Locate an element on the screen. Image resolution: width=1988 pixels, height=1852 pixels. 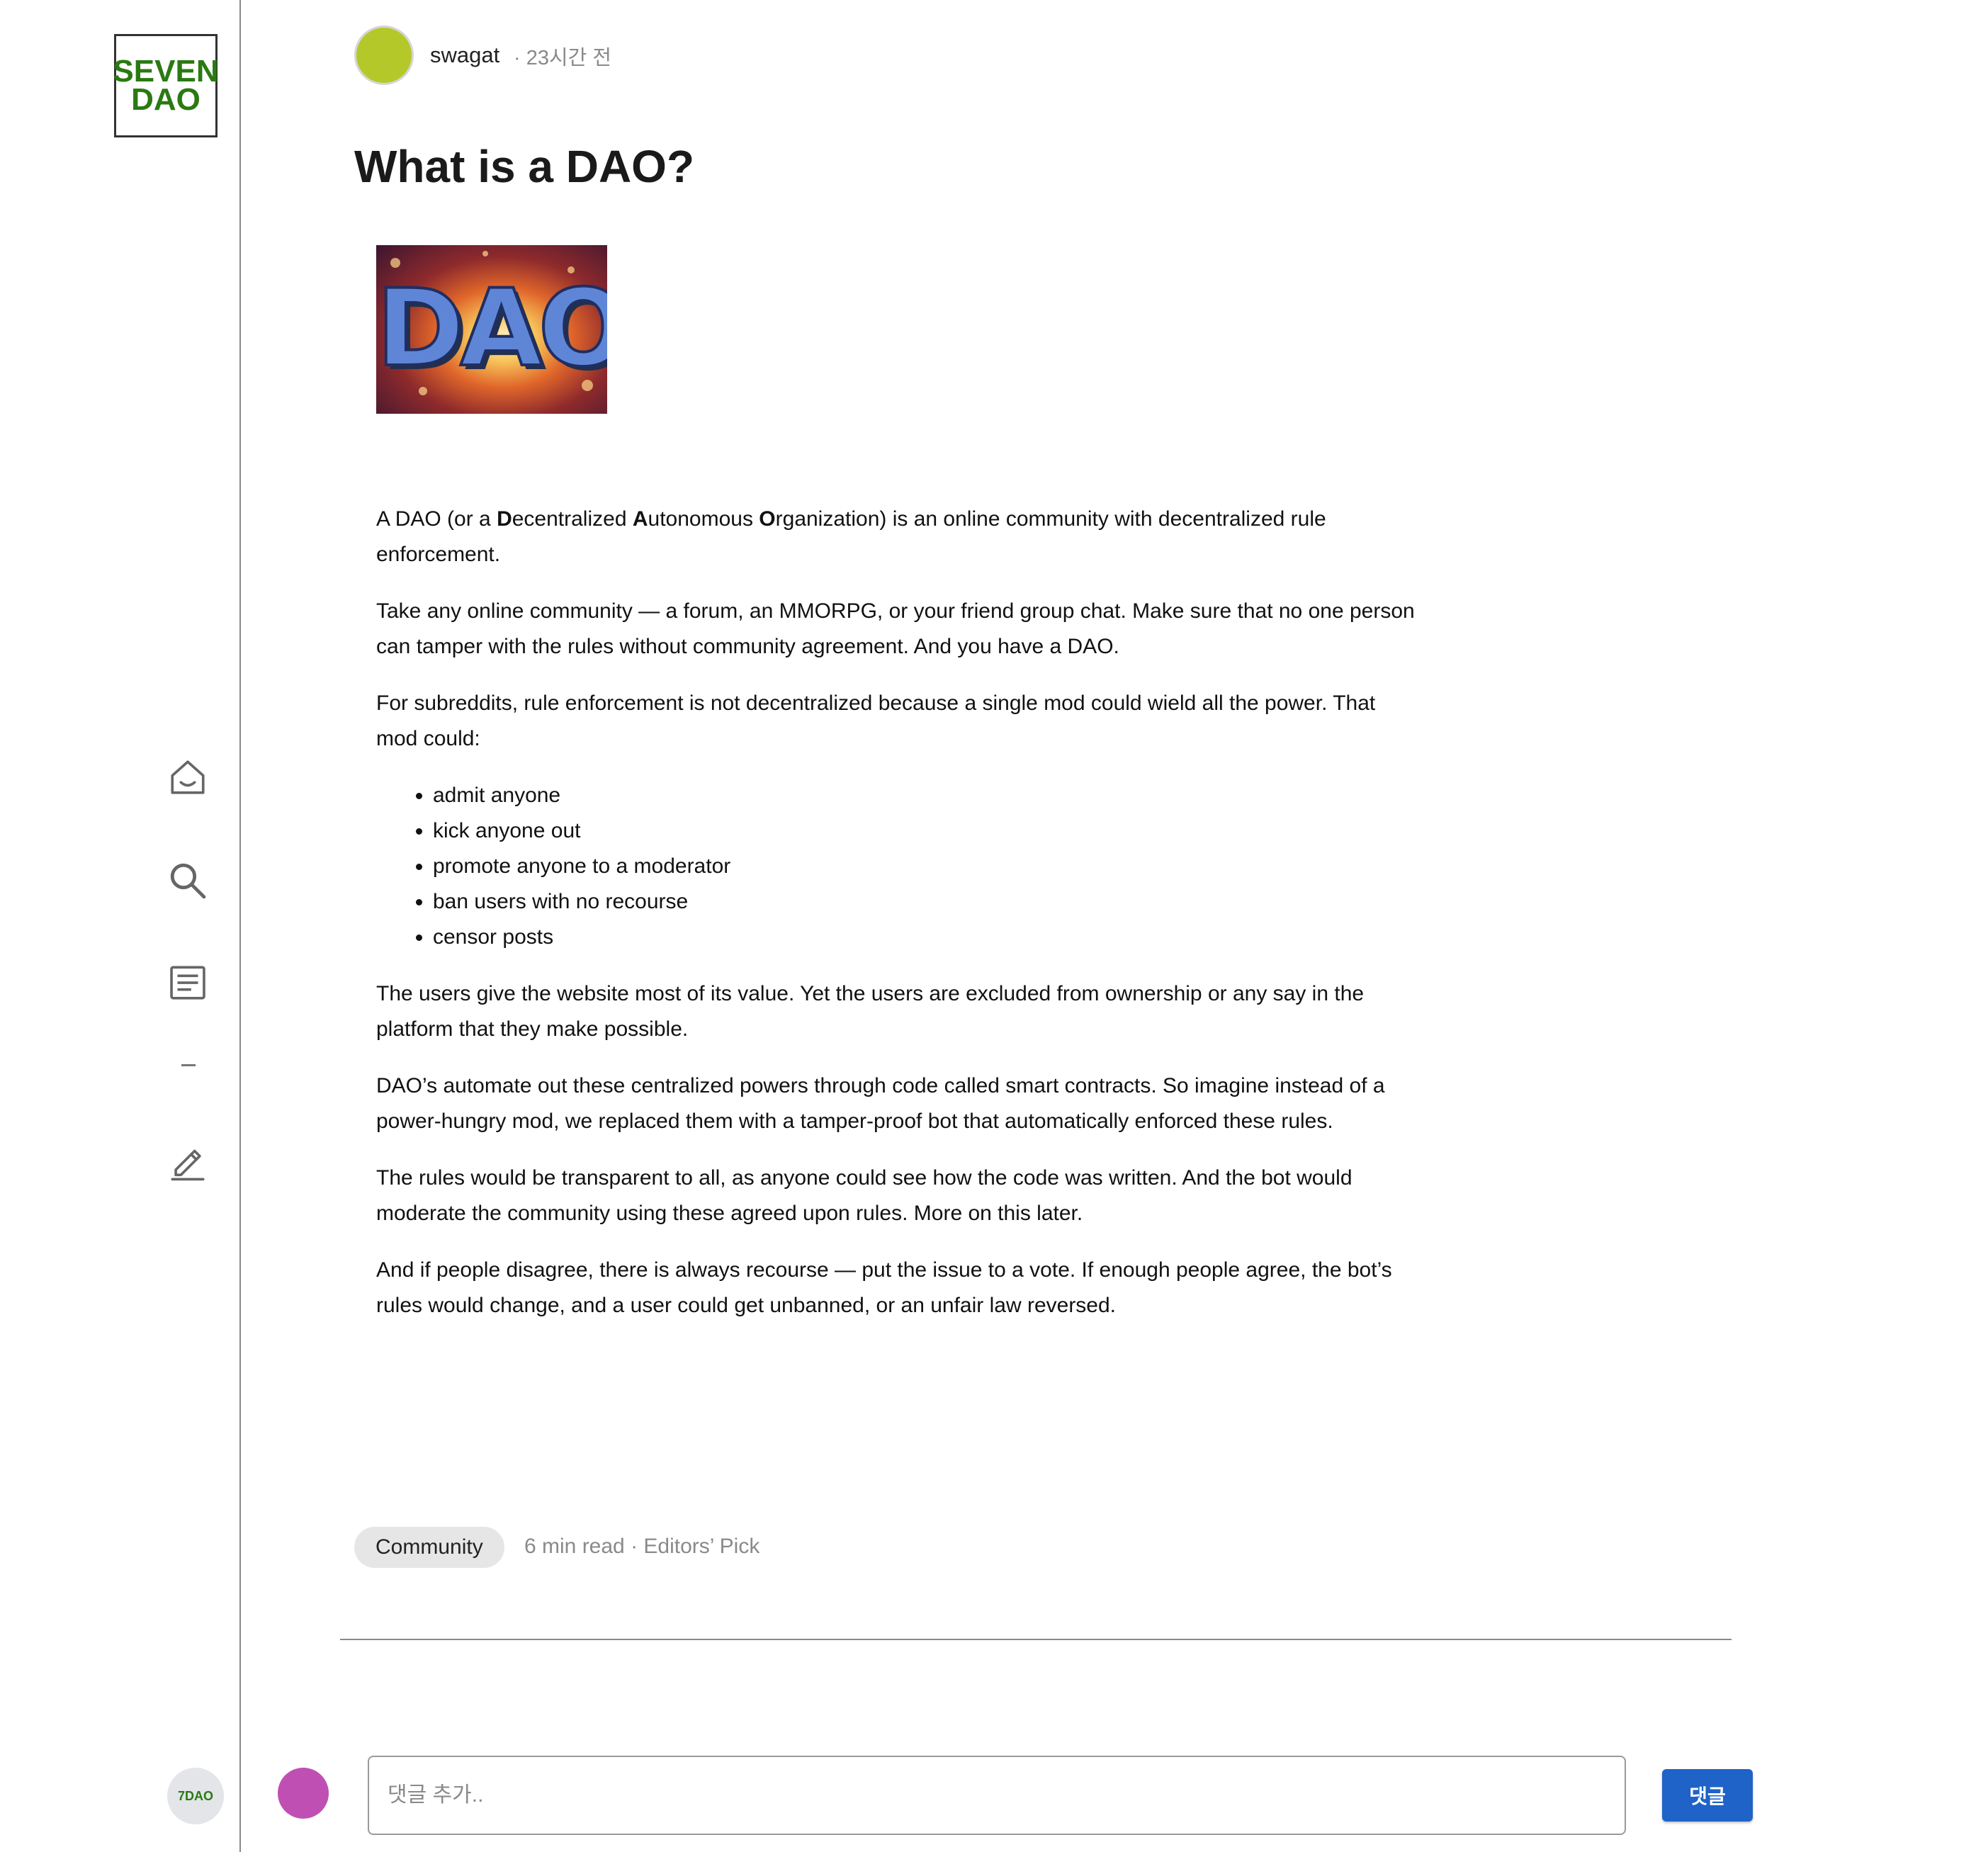
nav-write is located at coordinates (188, 1161).